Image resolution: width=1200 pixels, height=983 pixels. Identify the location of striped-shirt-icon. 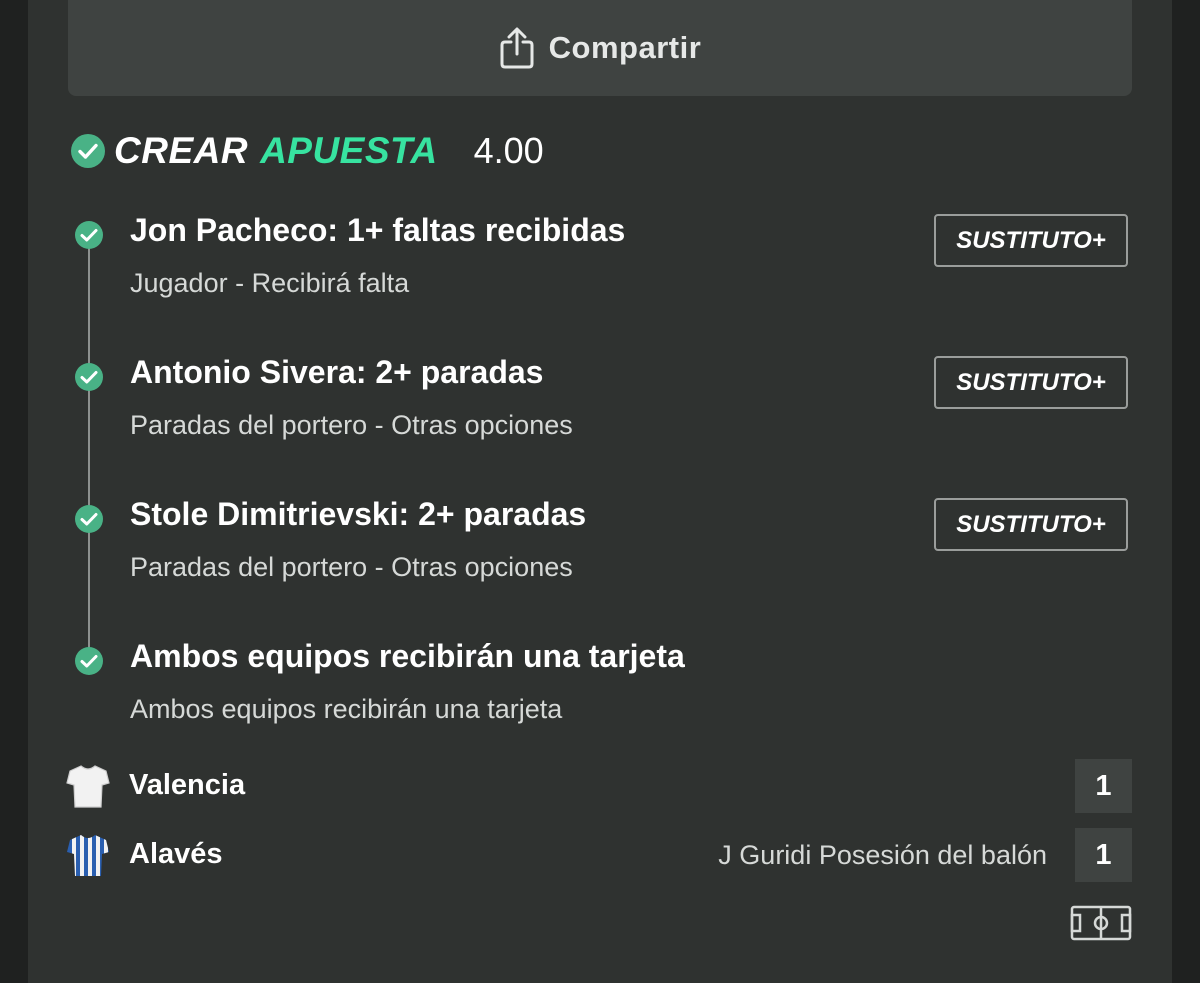
(88, 855).